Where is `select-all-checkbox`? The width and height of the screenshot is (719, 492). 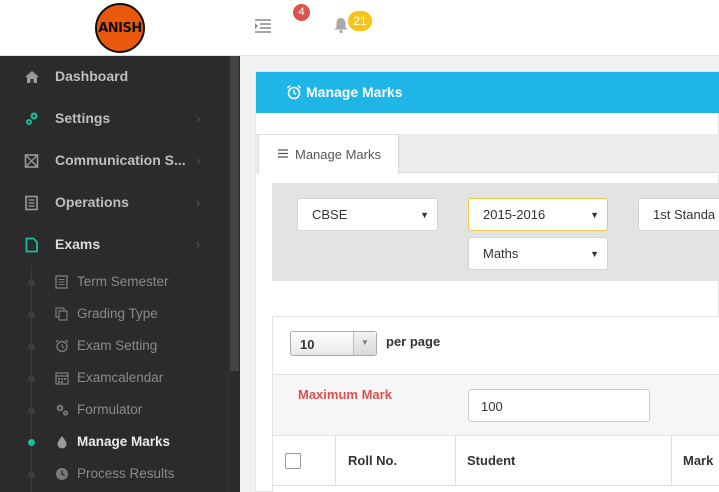 select-all-checkbox is located at coordinates (293, 461).